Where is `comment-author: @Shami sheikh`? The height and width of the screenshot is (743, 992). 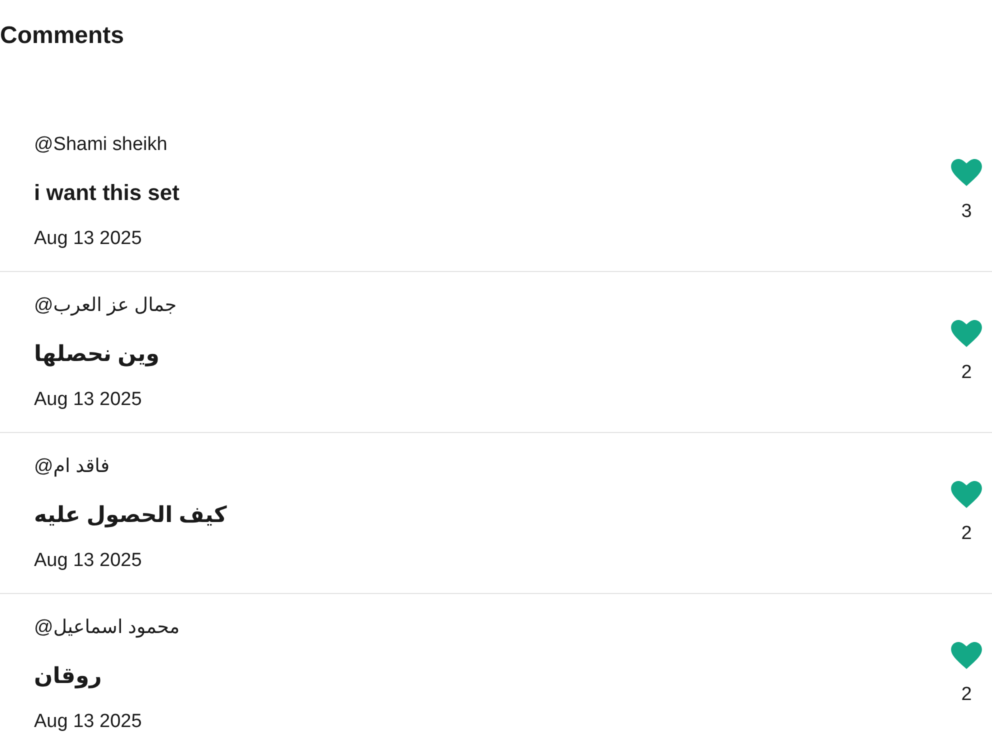 comment-author: @Shami sheikh is located at coordinates (101, 145).